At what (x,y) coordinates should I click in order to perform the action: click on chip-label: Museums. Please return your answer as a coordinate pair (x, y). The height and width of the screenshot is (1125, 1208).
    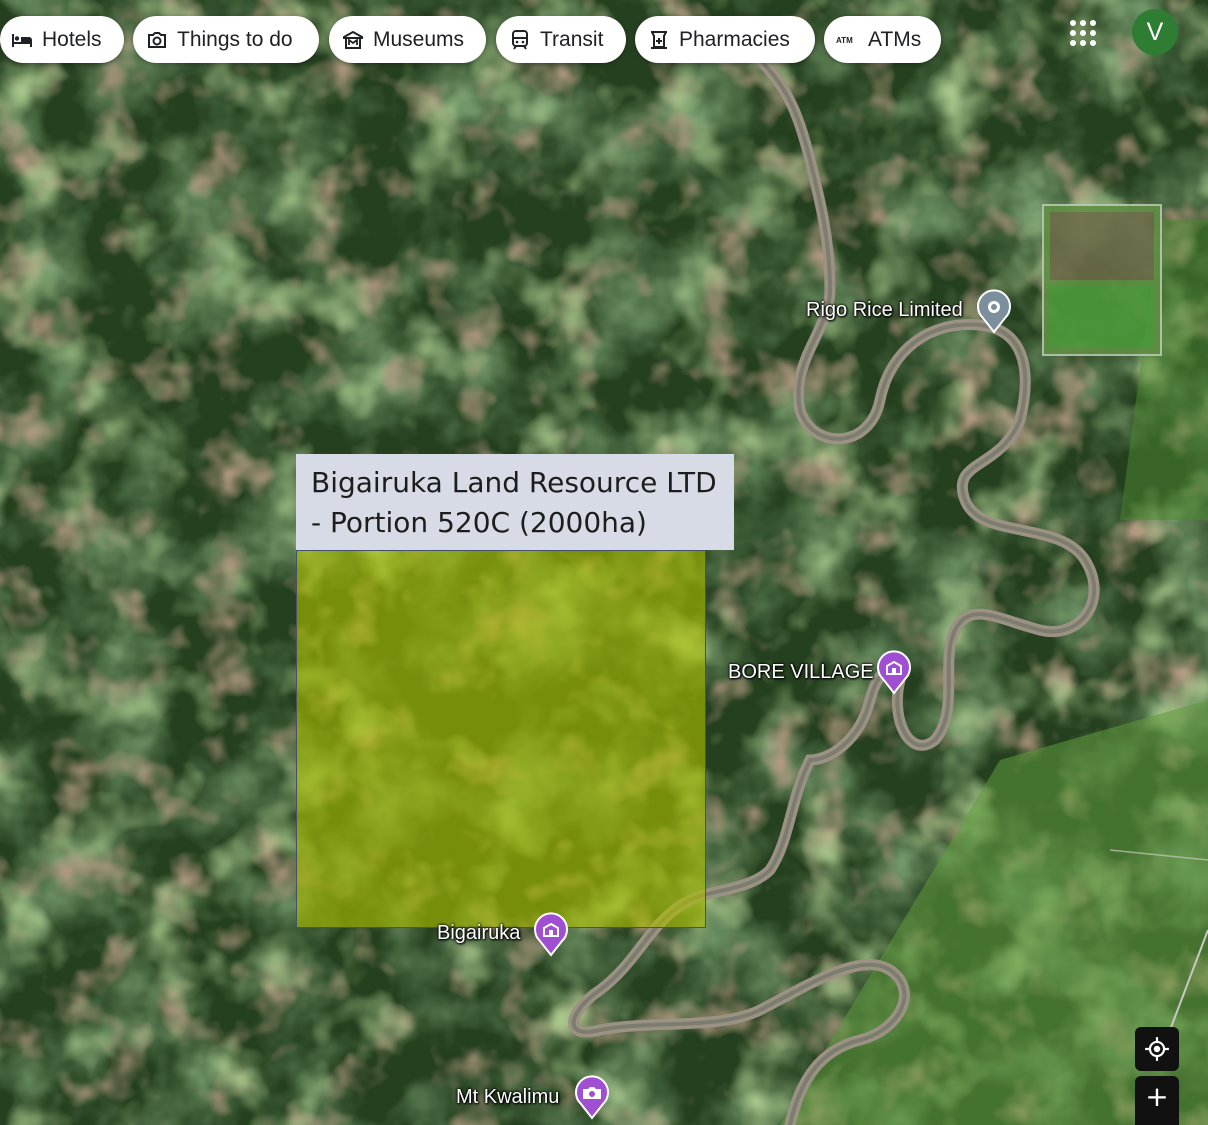
    Looking at the image, I should click on (419, 39).